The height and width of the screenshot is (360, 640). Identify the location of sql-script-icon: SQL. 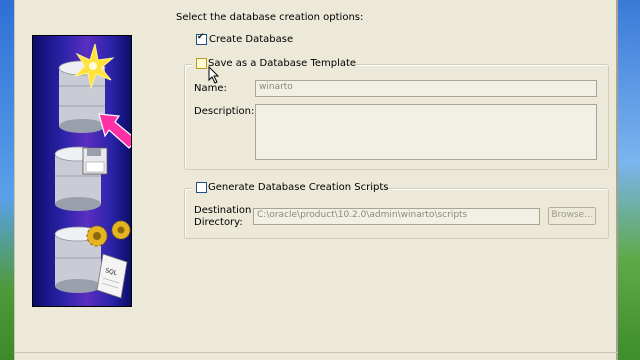
(112, 276).